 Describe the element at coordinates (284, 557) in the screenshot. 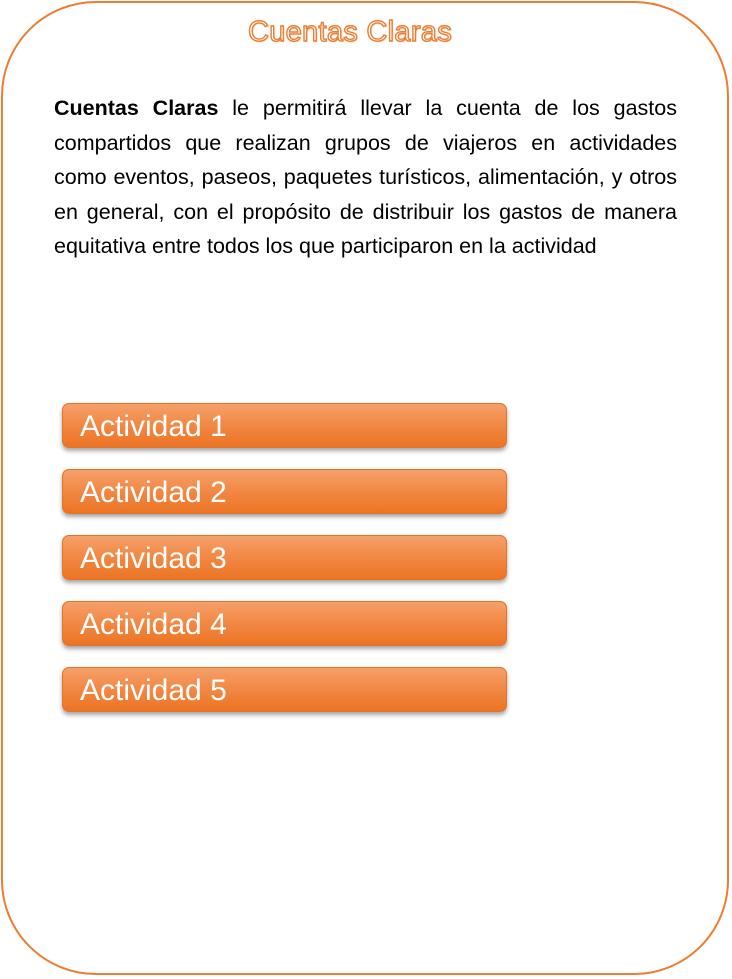

I see `activity-3-button: Actividad 3` at that location.